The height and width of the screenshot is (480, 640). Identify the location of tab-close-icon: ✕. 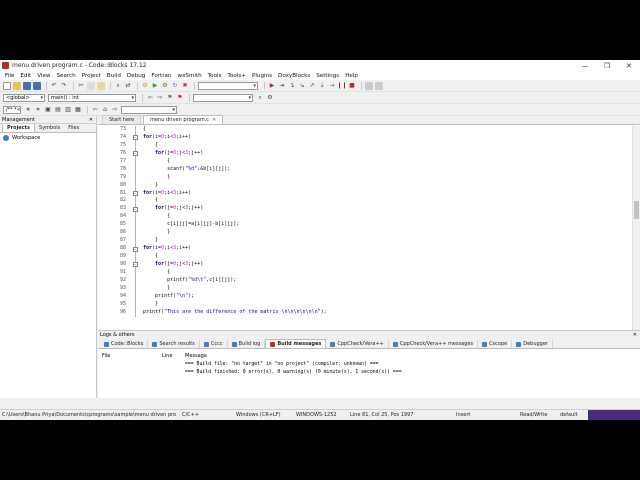
(214, 120).